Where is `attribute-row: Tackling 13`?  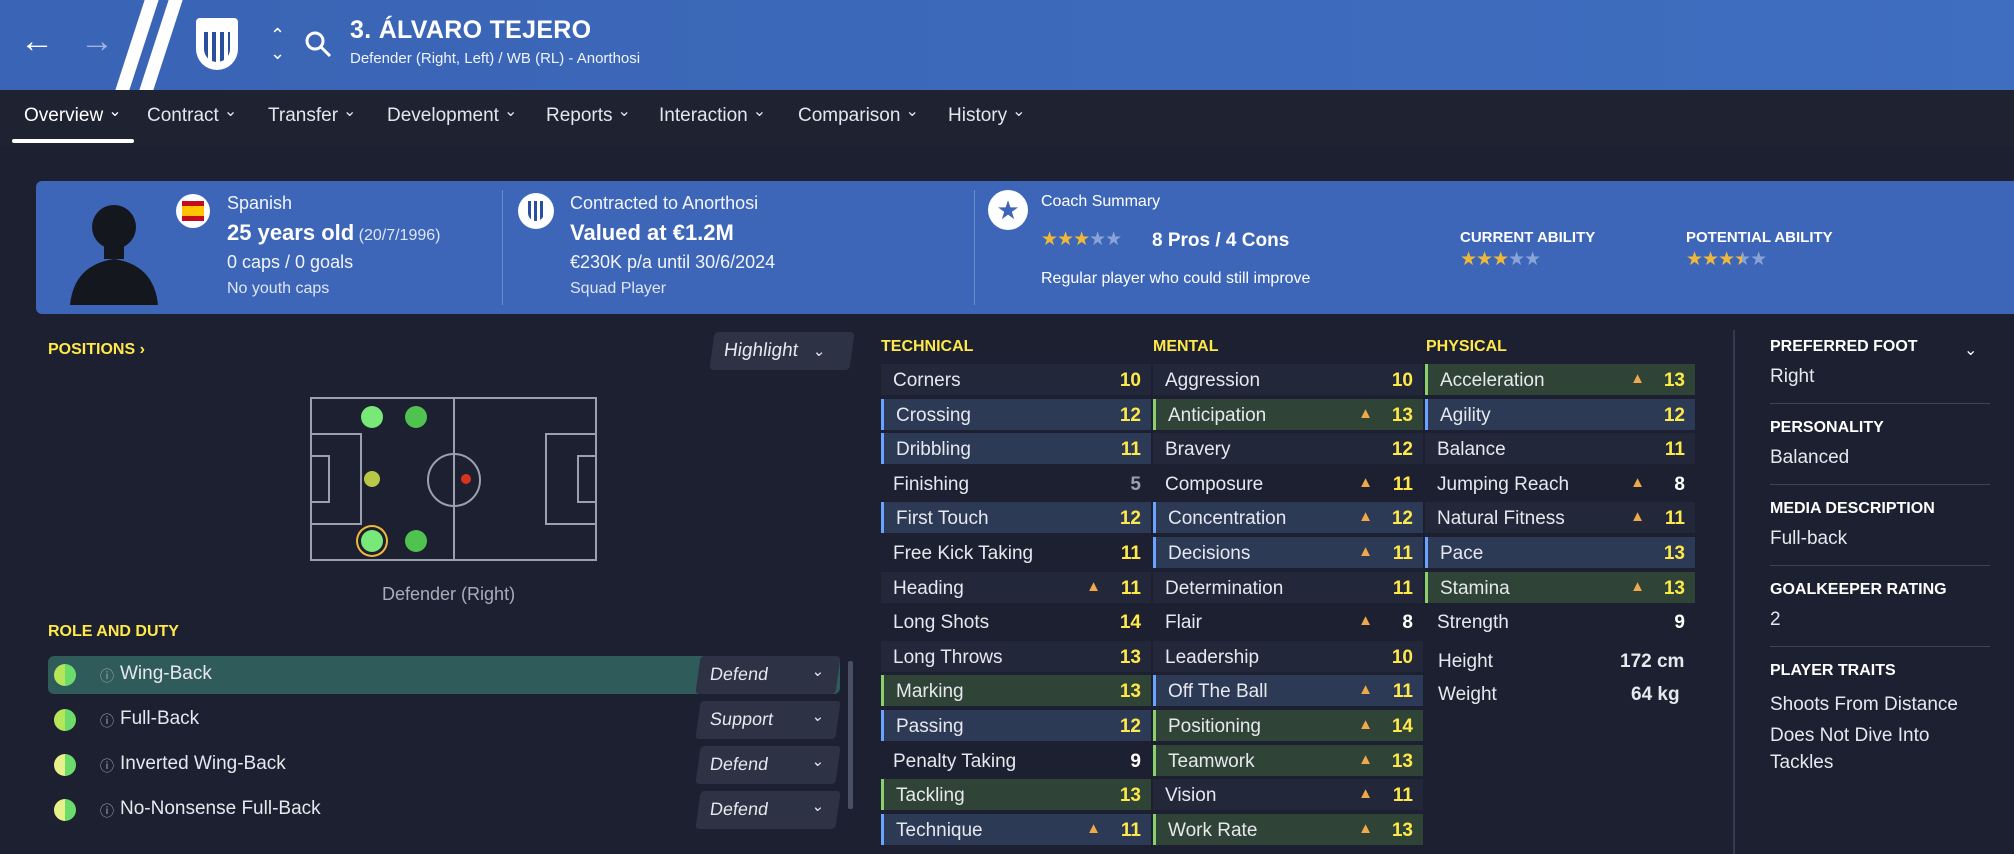
attribute-row: Tackling 13 is located at coordinates (1016, 795).